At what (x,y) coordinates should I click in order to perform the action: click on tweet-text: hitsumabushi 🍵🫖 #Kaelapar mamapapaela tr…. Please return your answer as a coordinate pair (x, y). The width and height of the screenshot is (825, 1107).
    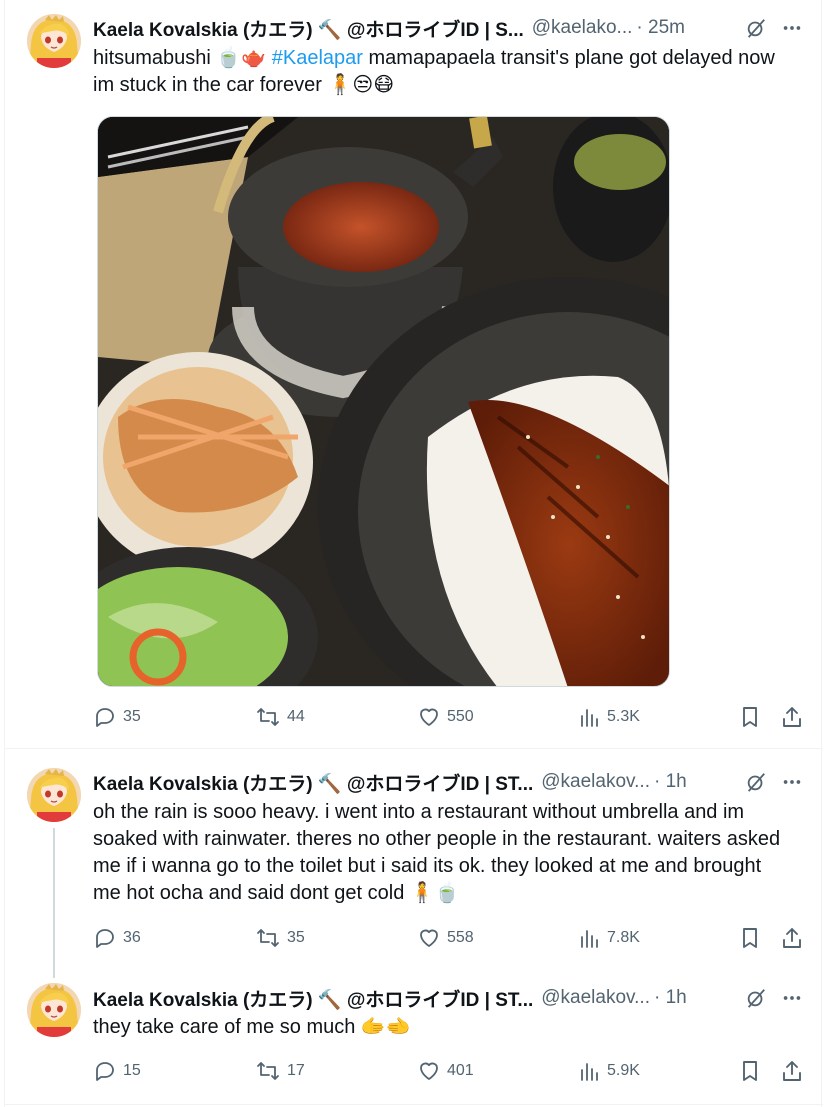
    Looking at the image, I should click on (441, 72).